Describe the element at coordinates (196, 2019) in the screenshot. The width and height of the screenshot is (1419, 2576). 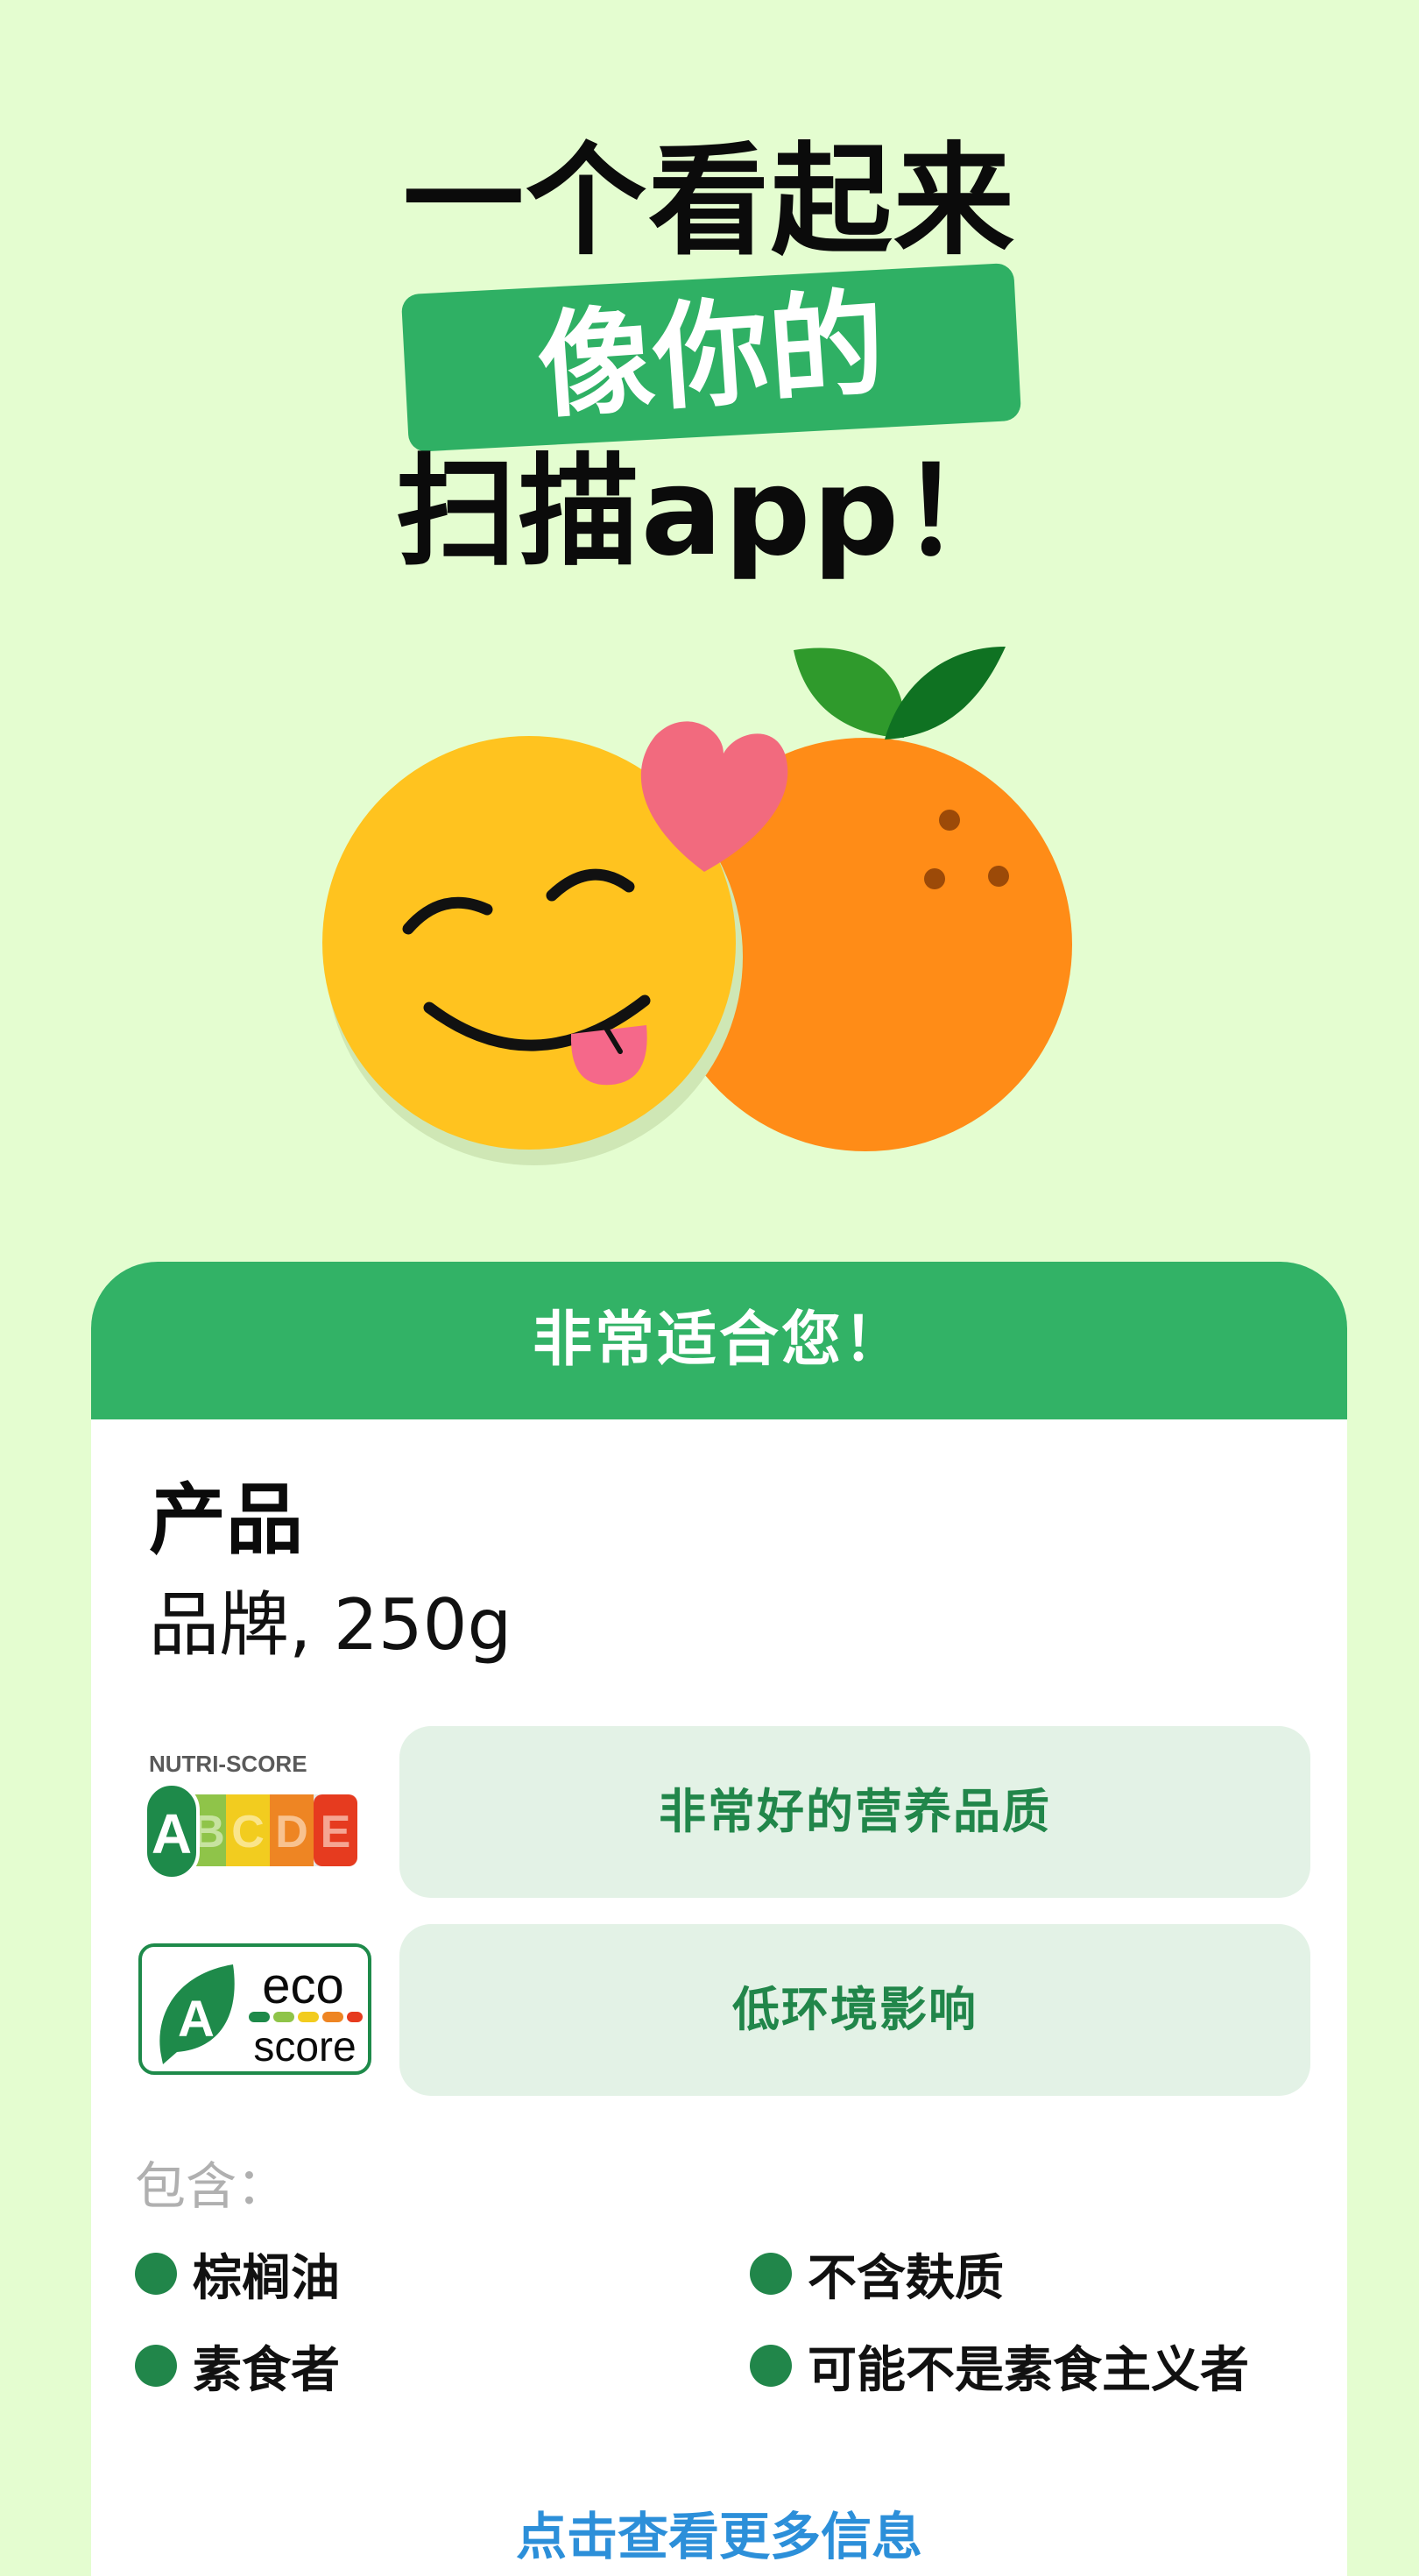
I see `eco-score-grade: A` at that location.